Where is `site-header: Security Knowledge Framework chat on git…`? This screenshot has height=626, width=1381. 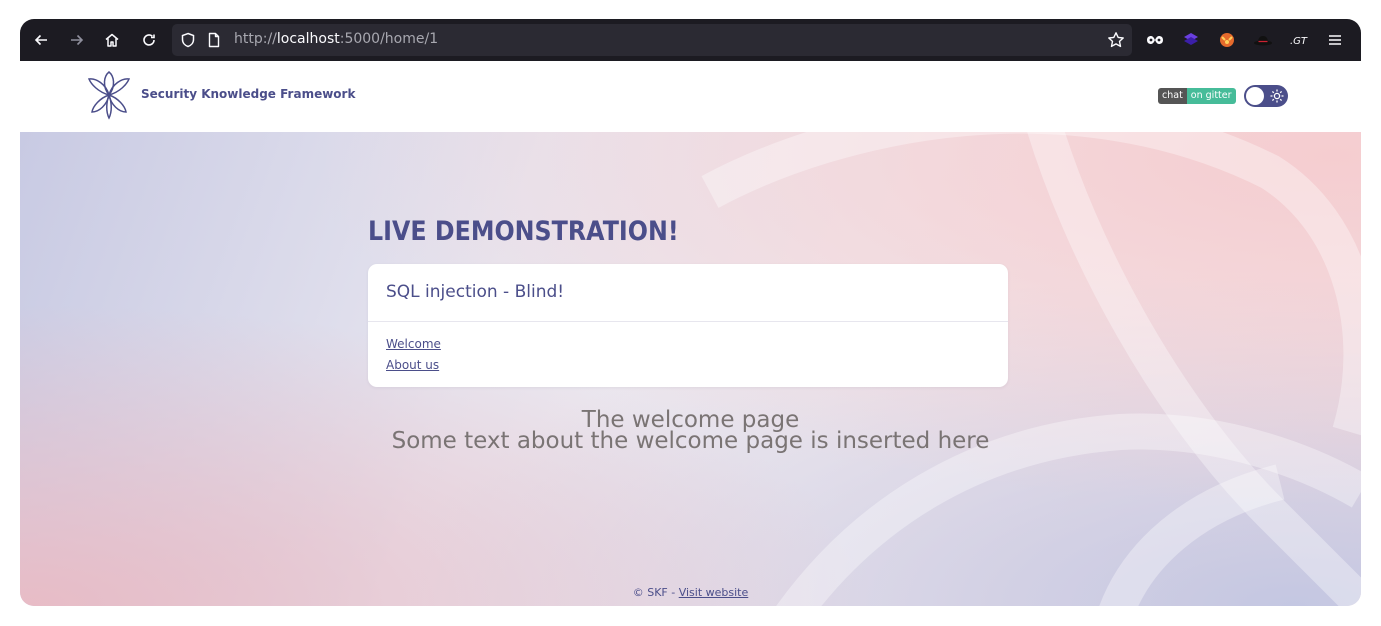 site-header: Security Knowledge Framework chat on git… is located at coordinates (690, 97).